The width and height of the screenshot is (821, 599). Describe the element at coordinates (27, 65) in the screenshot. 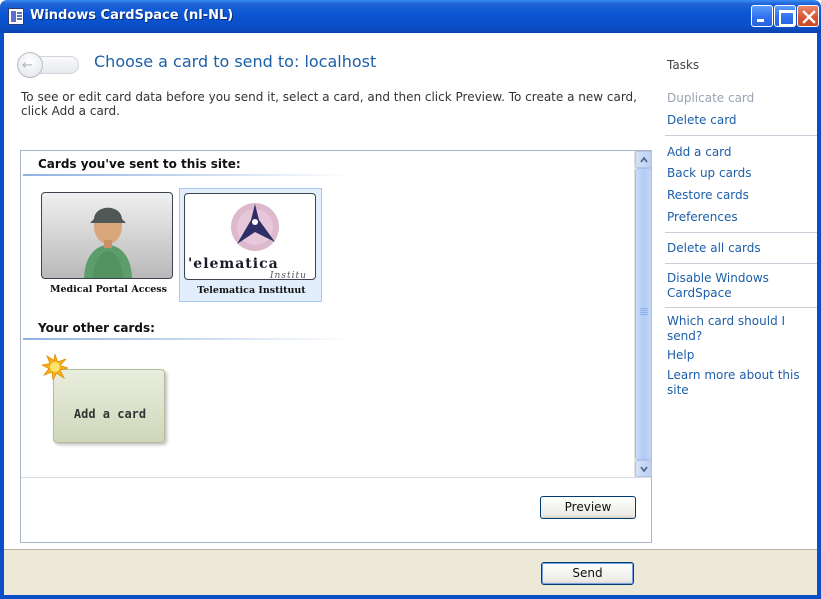

I see `back-arrow-icon: ←` at that location.